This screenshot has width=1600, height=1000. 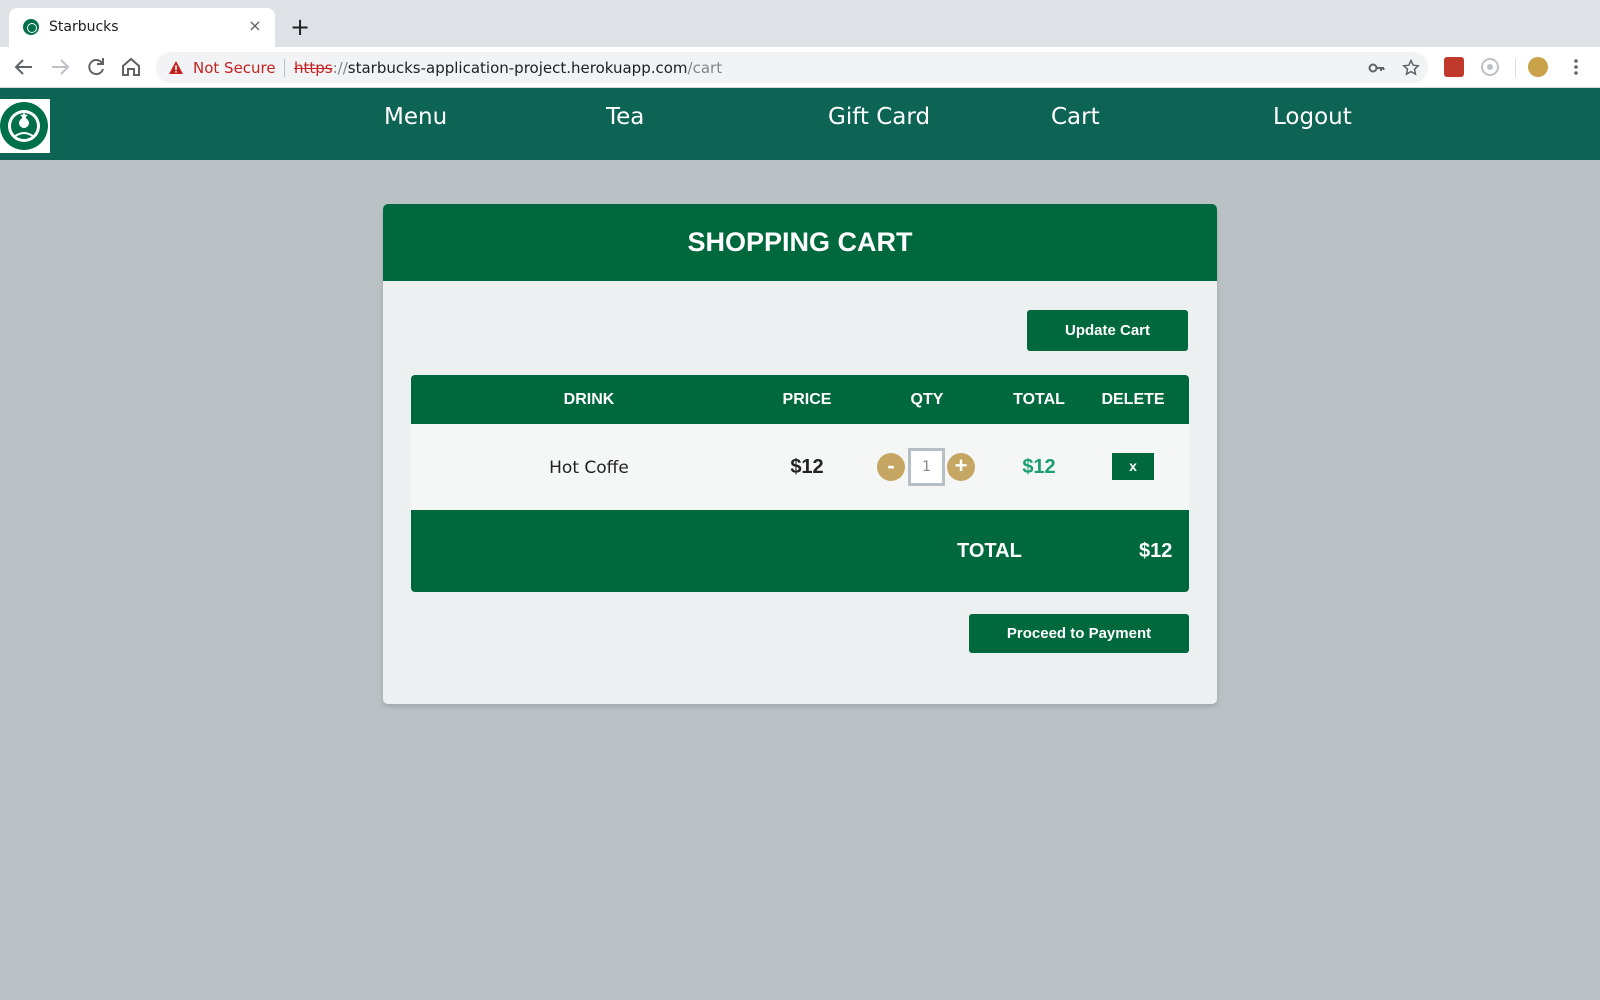 What do you see at coordinates (807, 467) in the screenshot?
I see `item-price: $12` at bounding box center [807, 467].